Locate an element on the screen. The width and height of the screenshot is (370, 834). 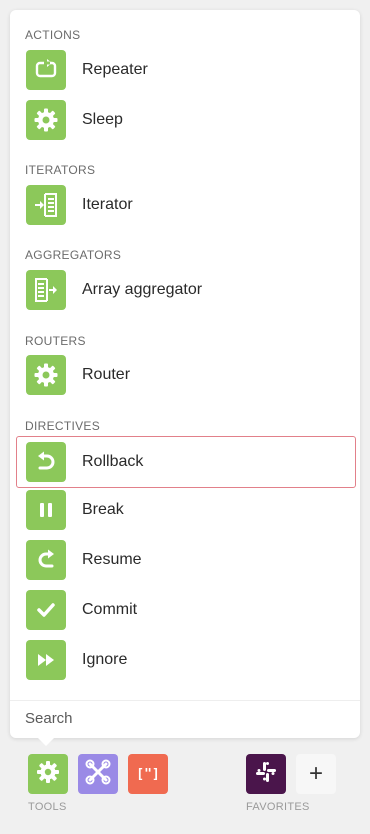
menu-item-label: Repeater is located at coordinates (115, 69).